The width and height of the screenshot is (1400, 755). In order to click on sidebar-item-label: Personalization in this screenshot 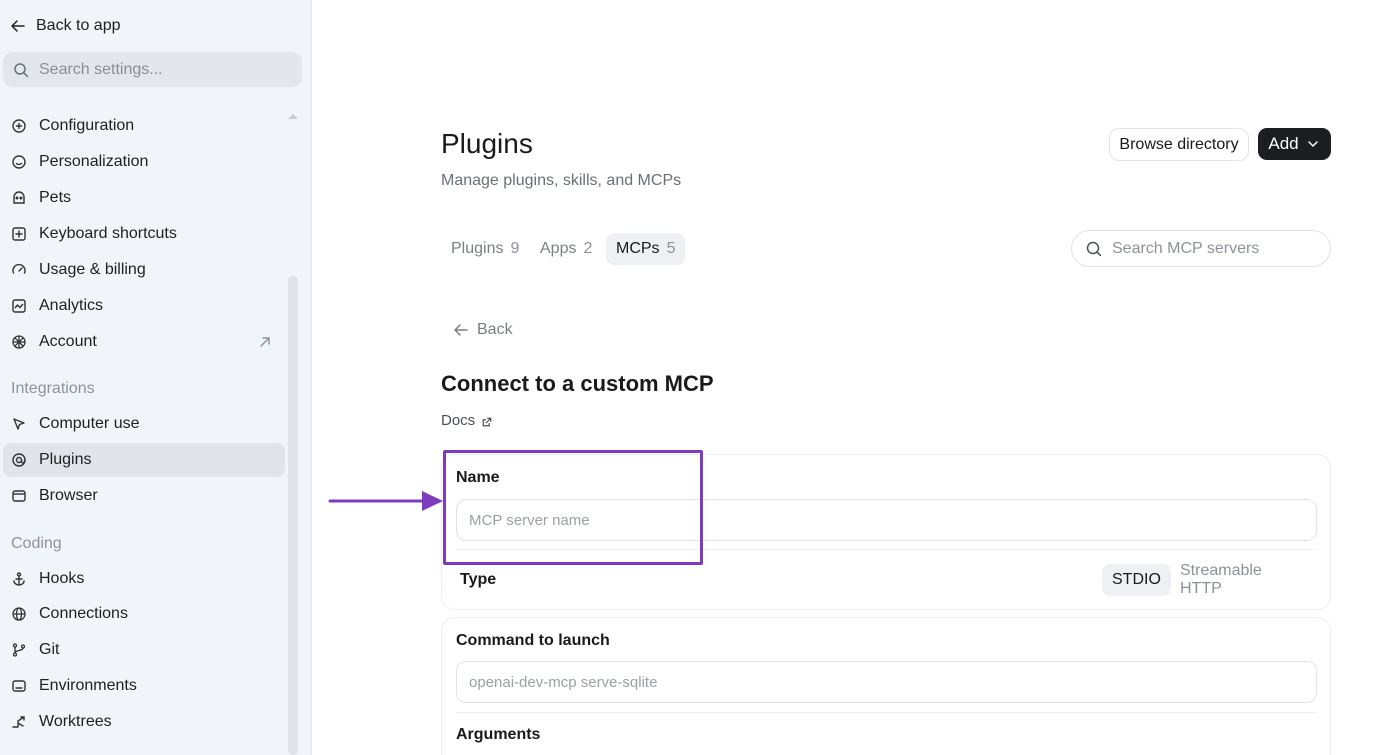, I will do `click(94, 161)`.